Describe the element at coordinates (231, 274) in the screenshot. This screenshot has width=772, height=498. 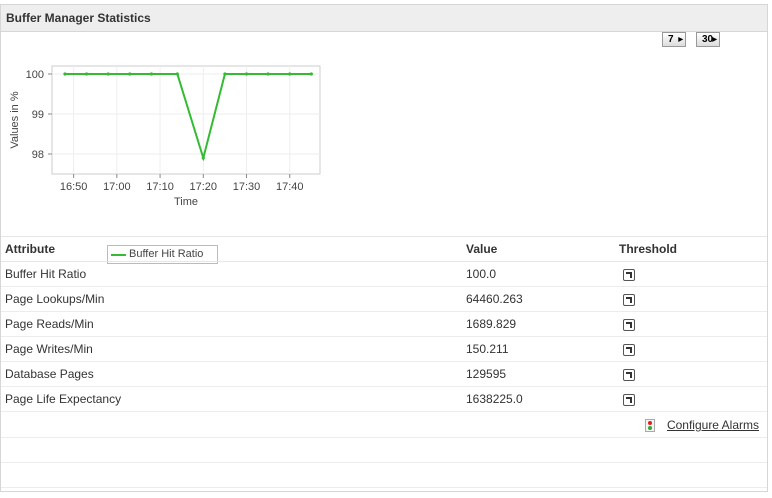
I see `attribute-cell: Buffer Hit Ratio` at that location.